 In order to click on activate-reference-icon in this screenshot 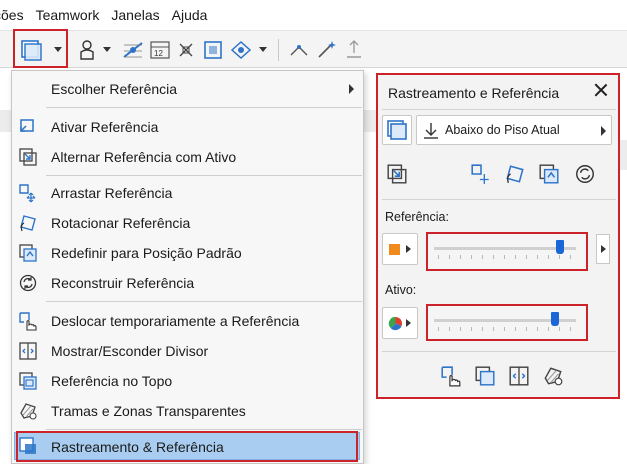, I will do `click(28, 127)`.